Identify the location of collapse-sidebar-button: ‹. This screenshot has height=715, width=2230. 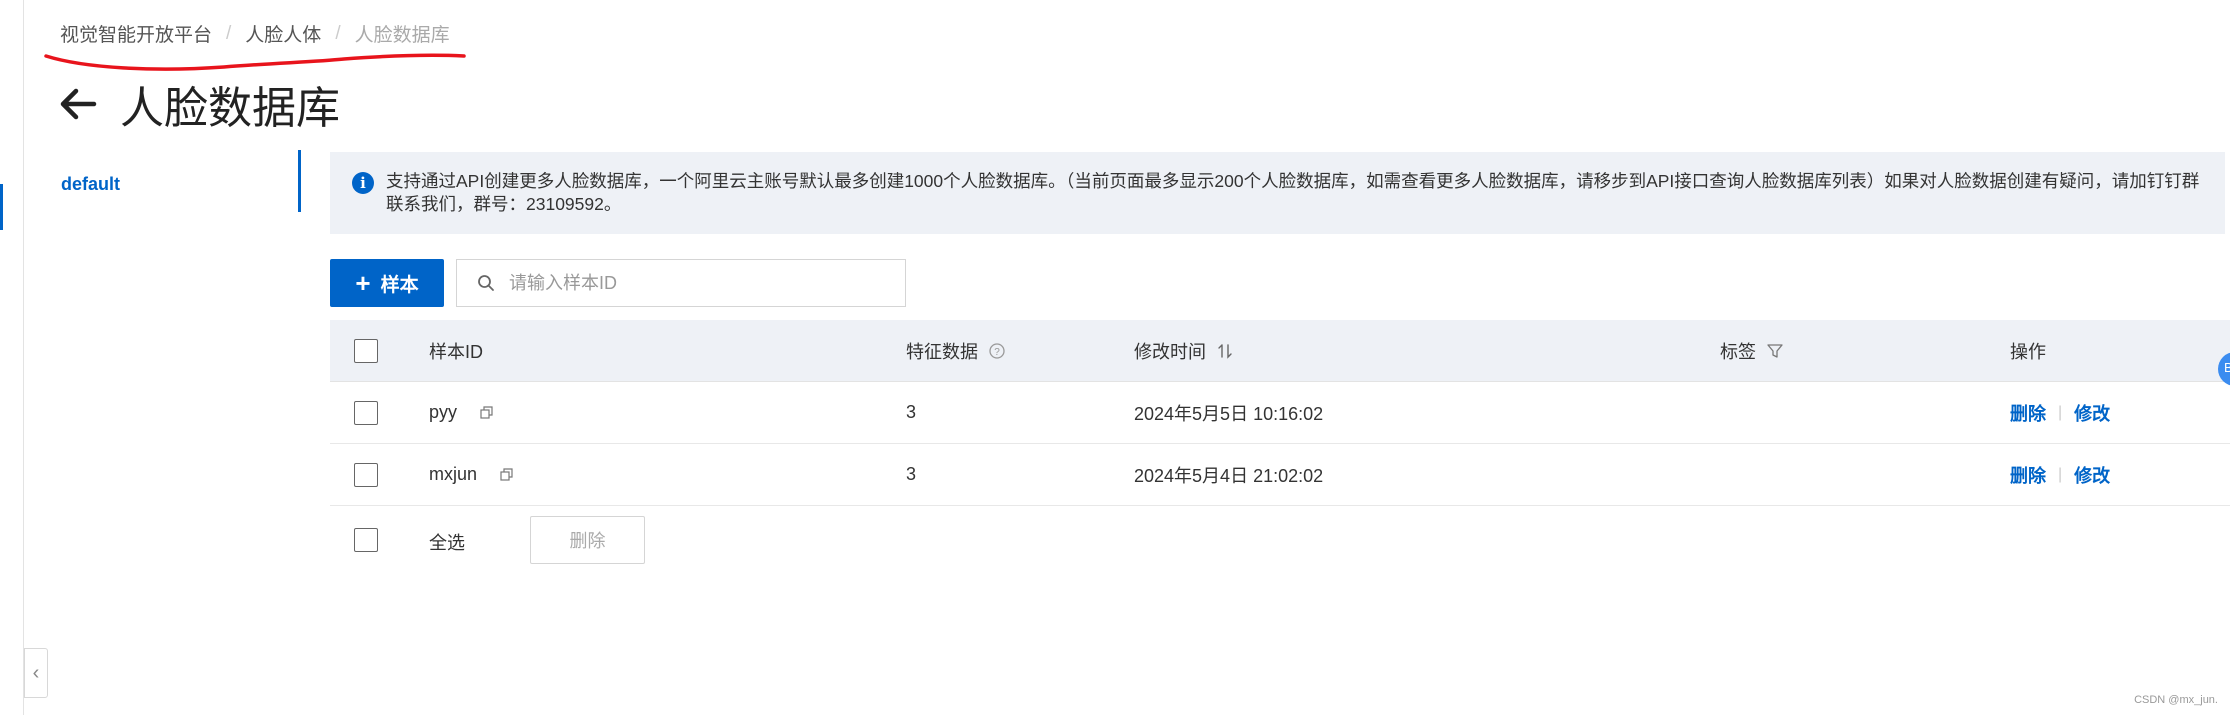
(36, 673).